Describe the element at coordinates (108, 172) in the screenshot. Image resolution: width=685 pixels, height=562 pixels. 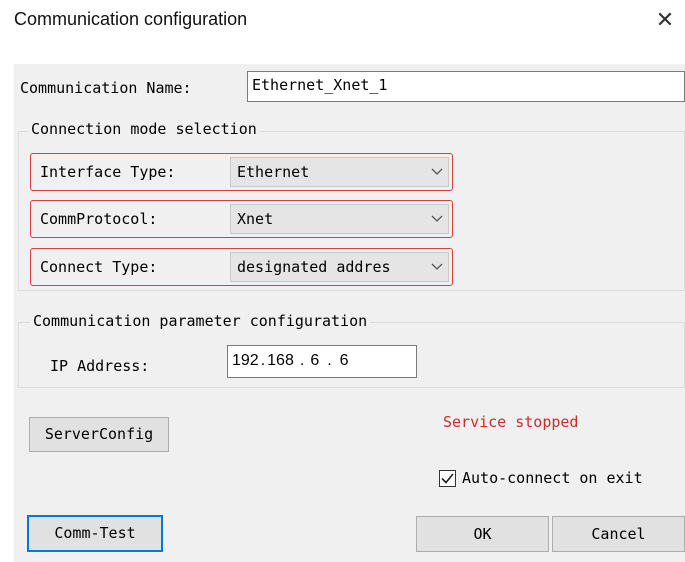
I see `interface-type-label: Interface Type:` at that location.